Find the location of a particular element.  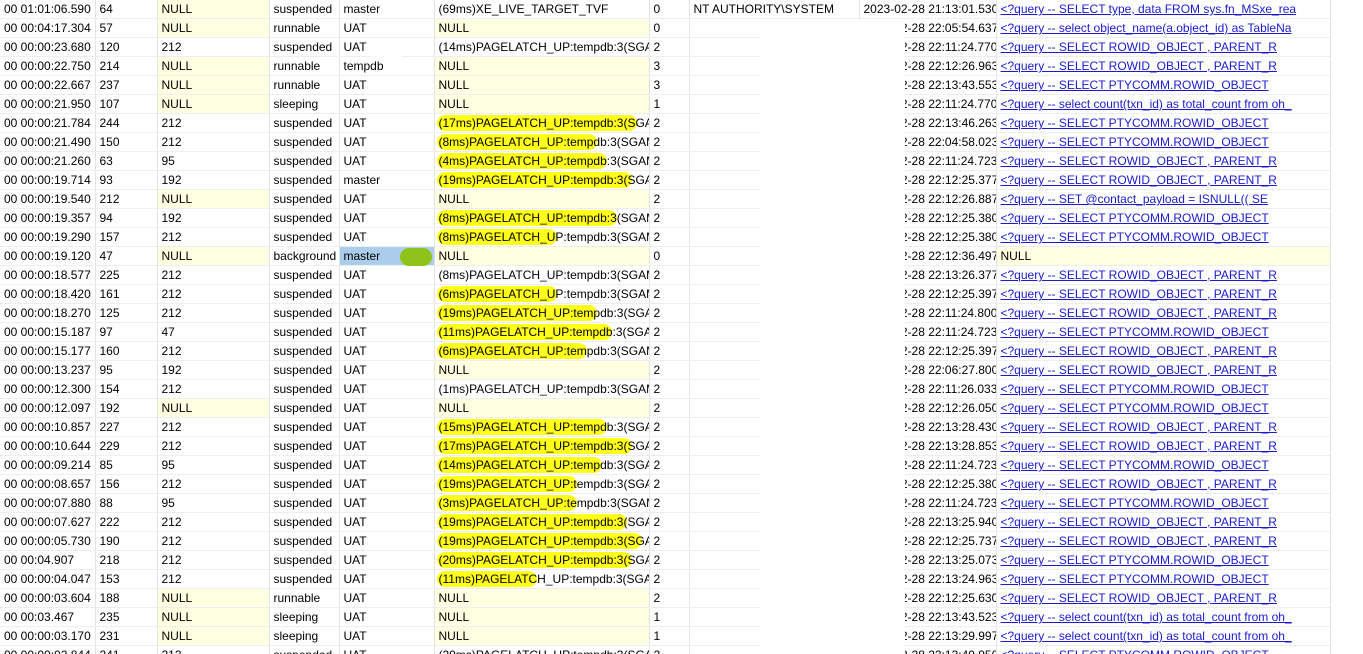

cell-elapsed: 00 00:00:12.300 is located at coordinates (48, 389).